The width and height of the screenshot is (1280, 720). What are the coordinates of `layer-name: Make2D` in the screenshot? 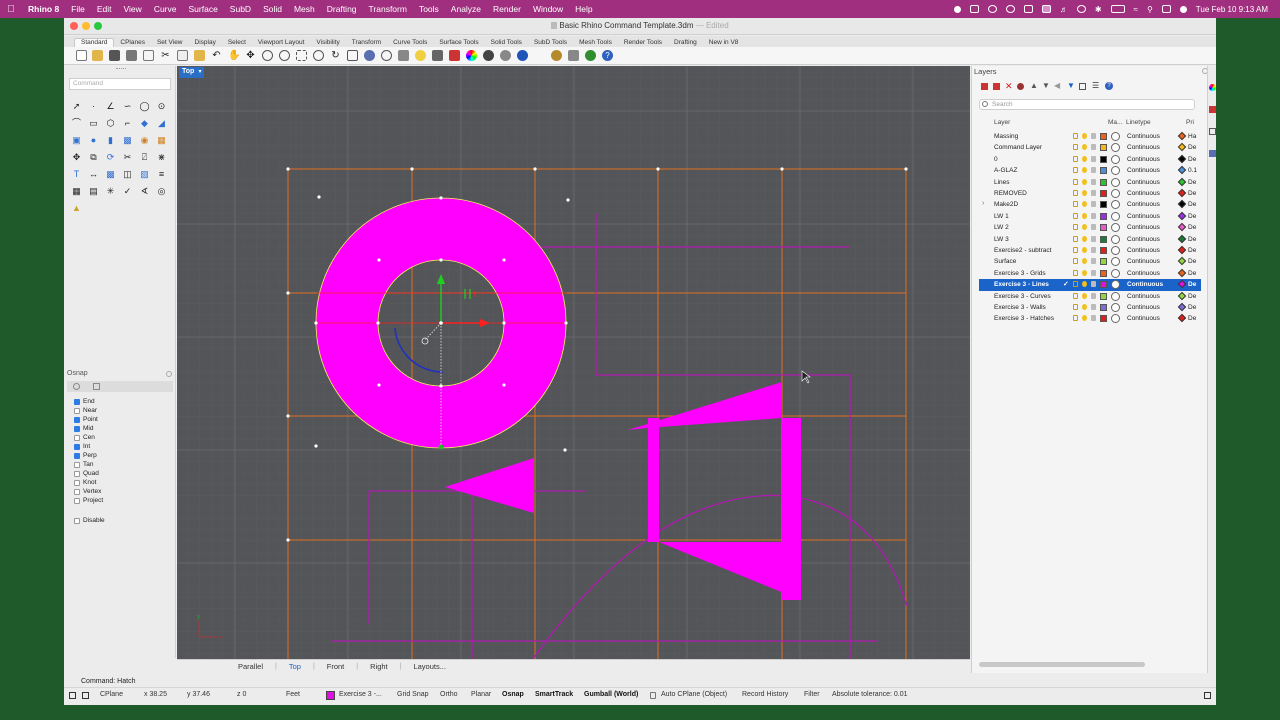 It's located at (1006, 204).